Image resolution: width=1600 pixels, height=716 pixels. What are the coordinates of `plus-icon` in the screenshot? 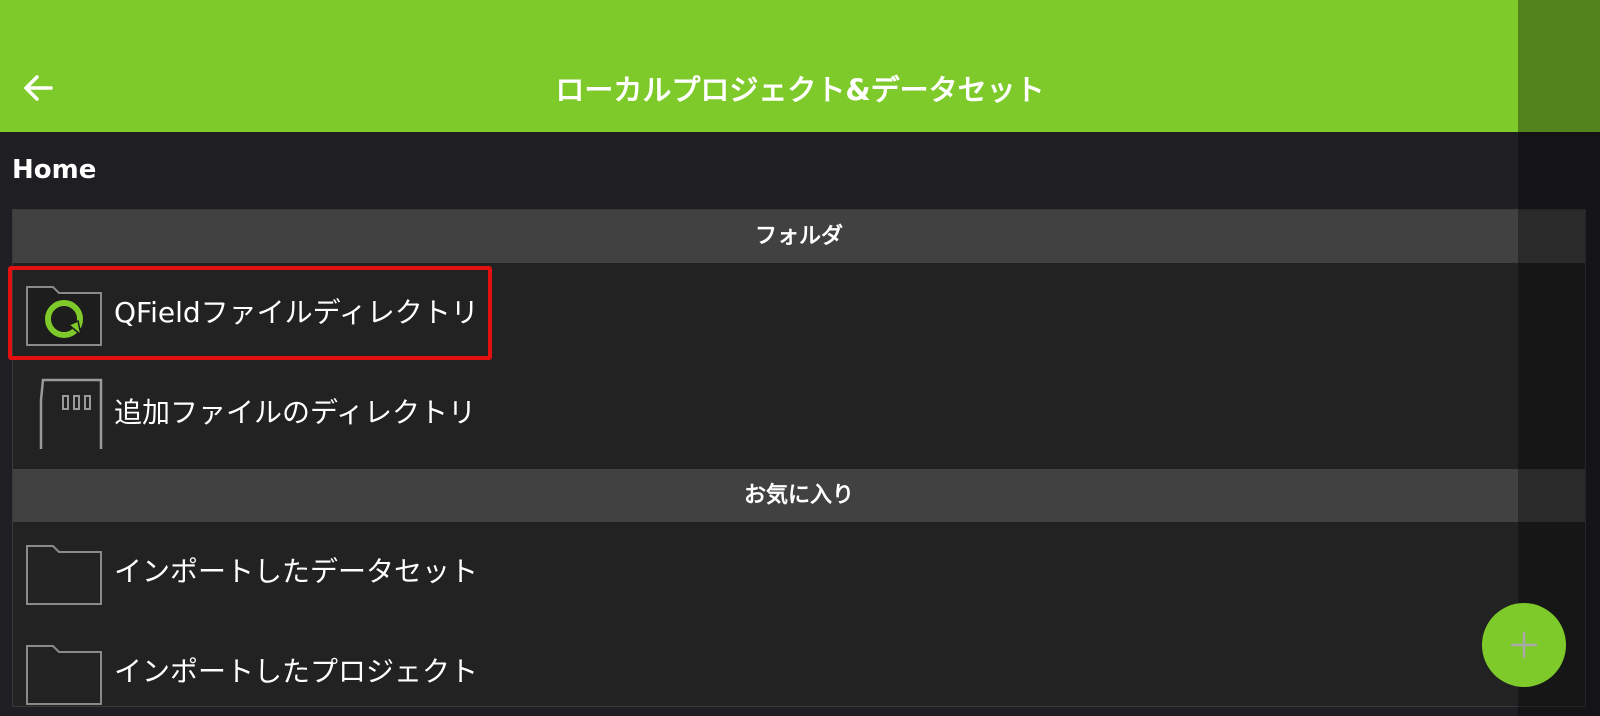 It's located at (1524, 645).